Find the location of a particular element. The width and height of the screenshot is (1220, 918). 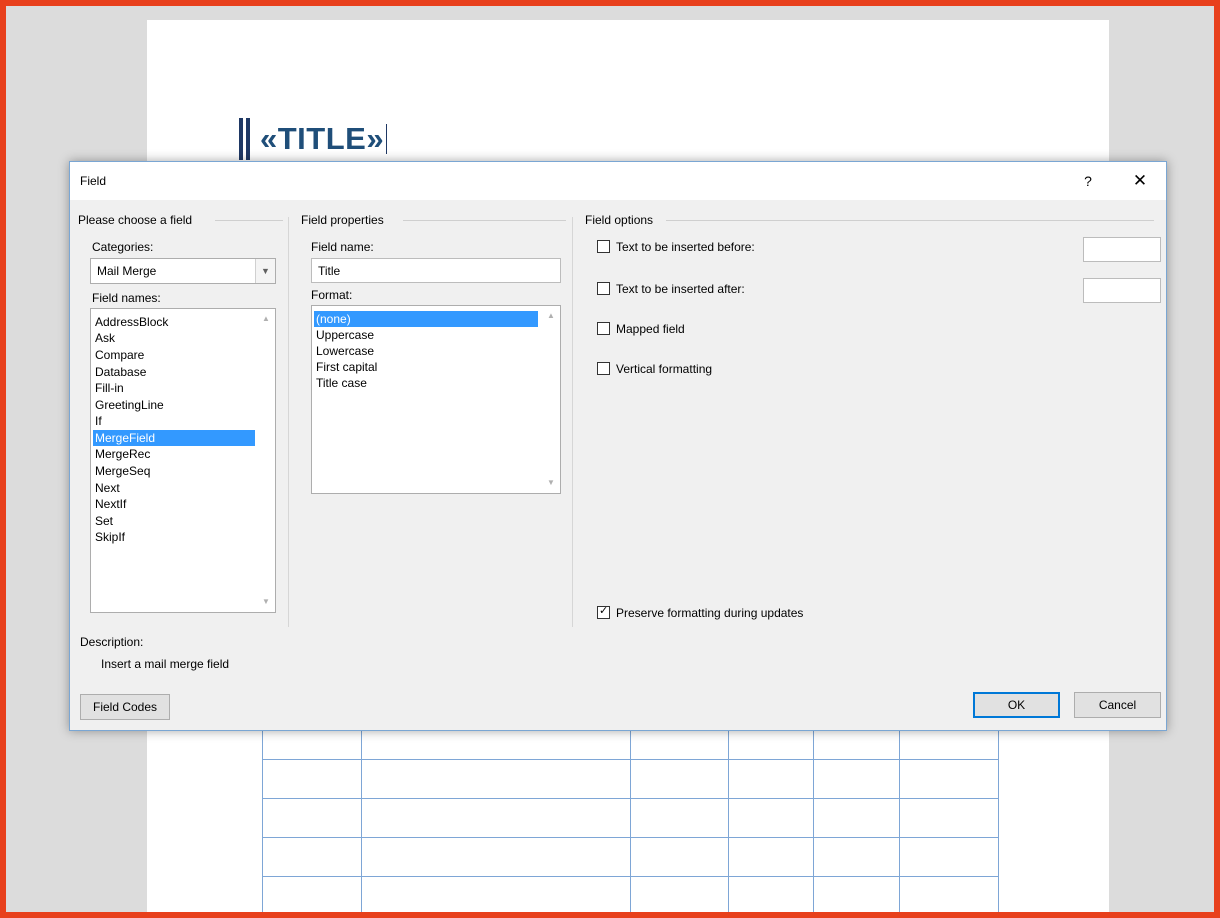

list-item: Compare is located at coordinates (118, 355).